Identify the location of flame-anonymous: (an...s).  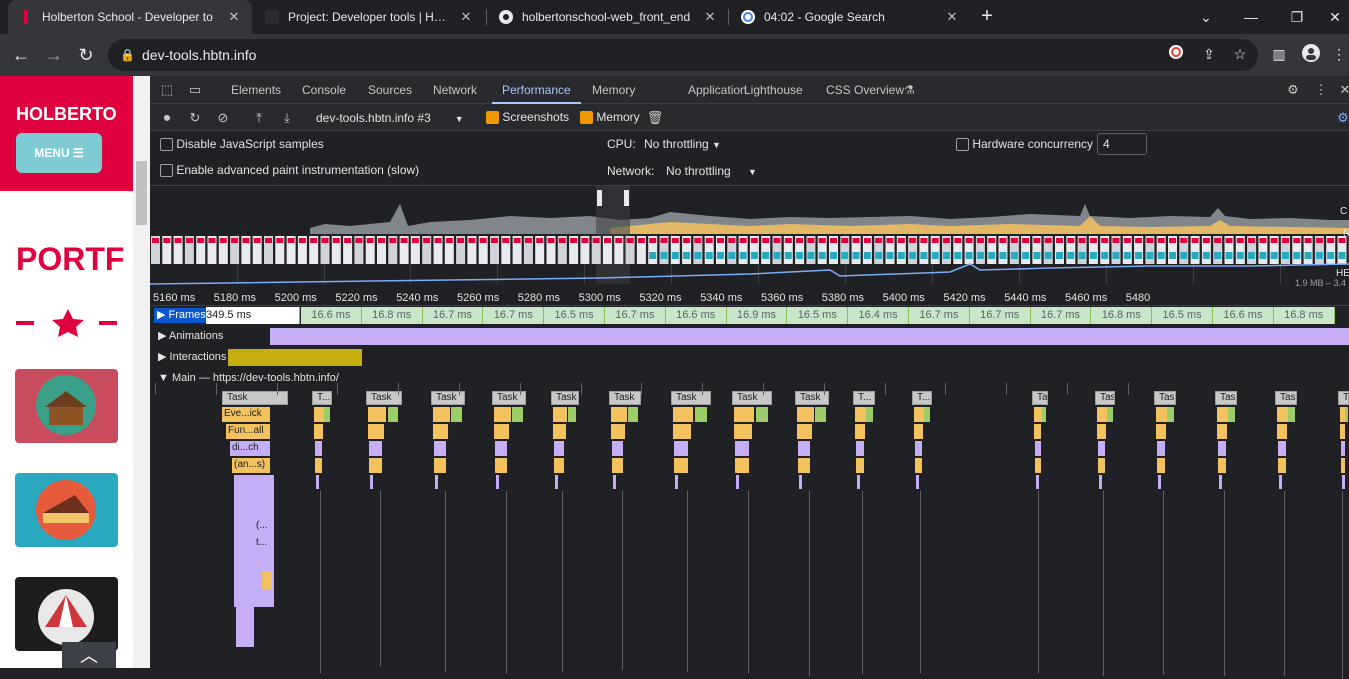
(251, 465).